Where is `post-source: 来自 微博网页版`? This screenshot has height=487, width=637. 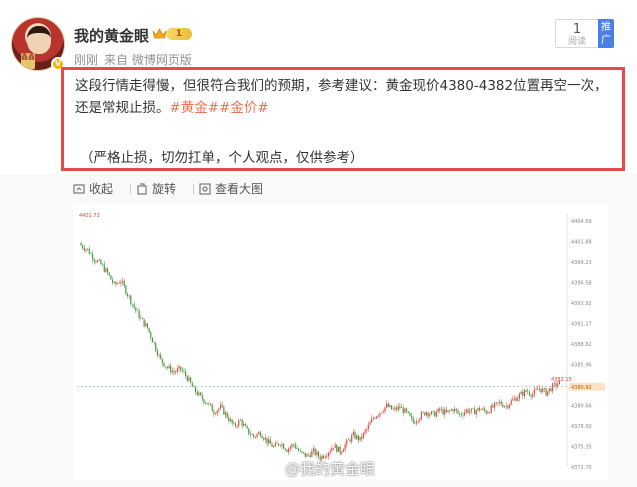 post-source: 来自 微博网页版 is located at coordinates (148, 60).